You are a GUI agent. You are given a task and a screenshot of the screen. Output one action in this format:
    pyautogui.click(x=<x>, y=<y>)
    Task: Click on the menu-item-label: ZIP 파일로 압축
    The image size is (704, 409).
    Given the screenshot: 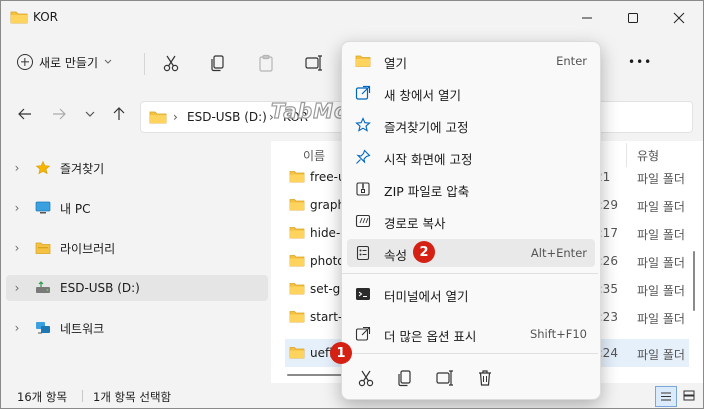 What is the action you would take?
    pyautogui.click(x=427, y=191)
    